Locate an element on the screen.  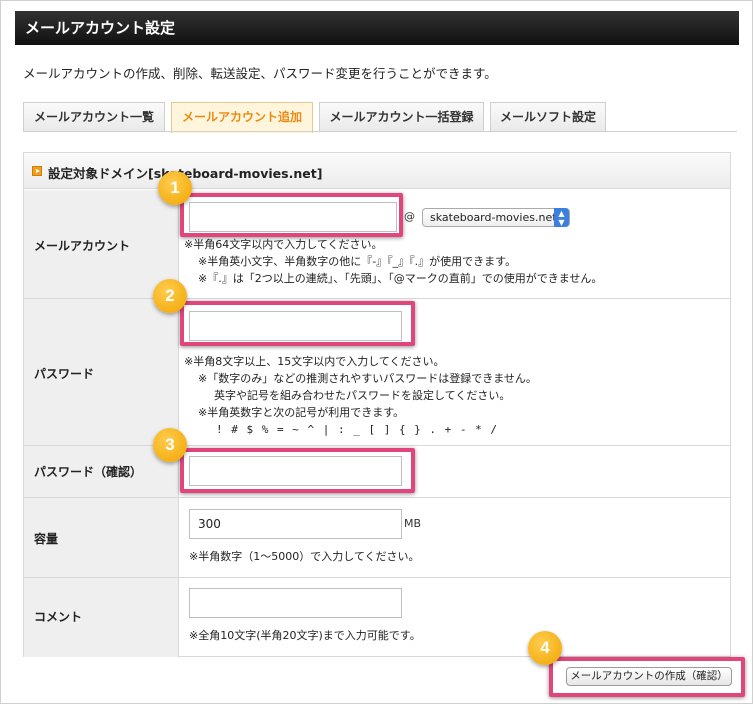
step-badge-2: 2 is located at coordinates (170, 296).